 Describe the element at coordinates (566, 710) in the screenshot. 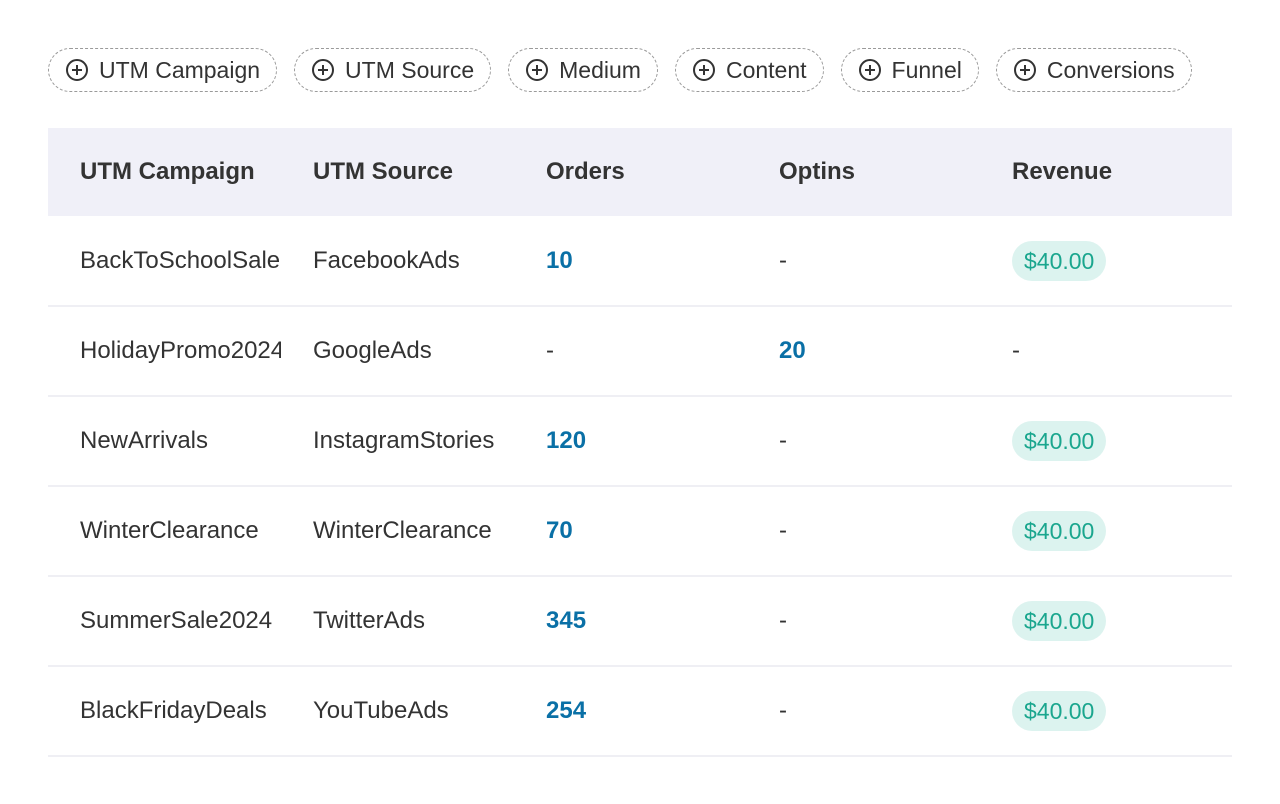

I see `orders-link: 254` at that location.